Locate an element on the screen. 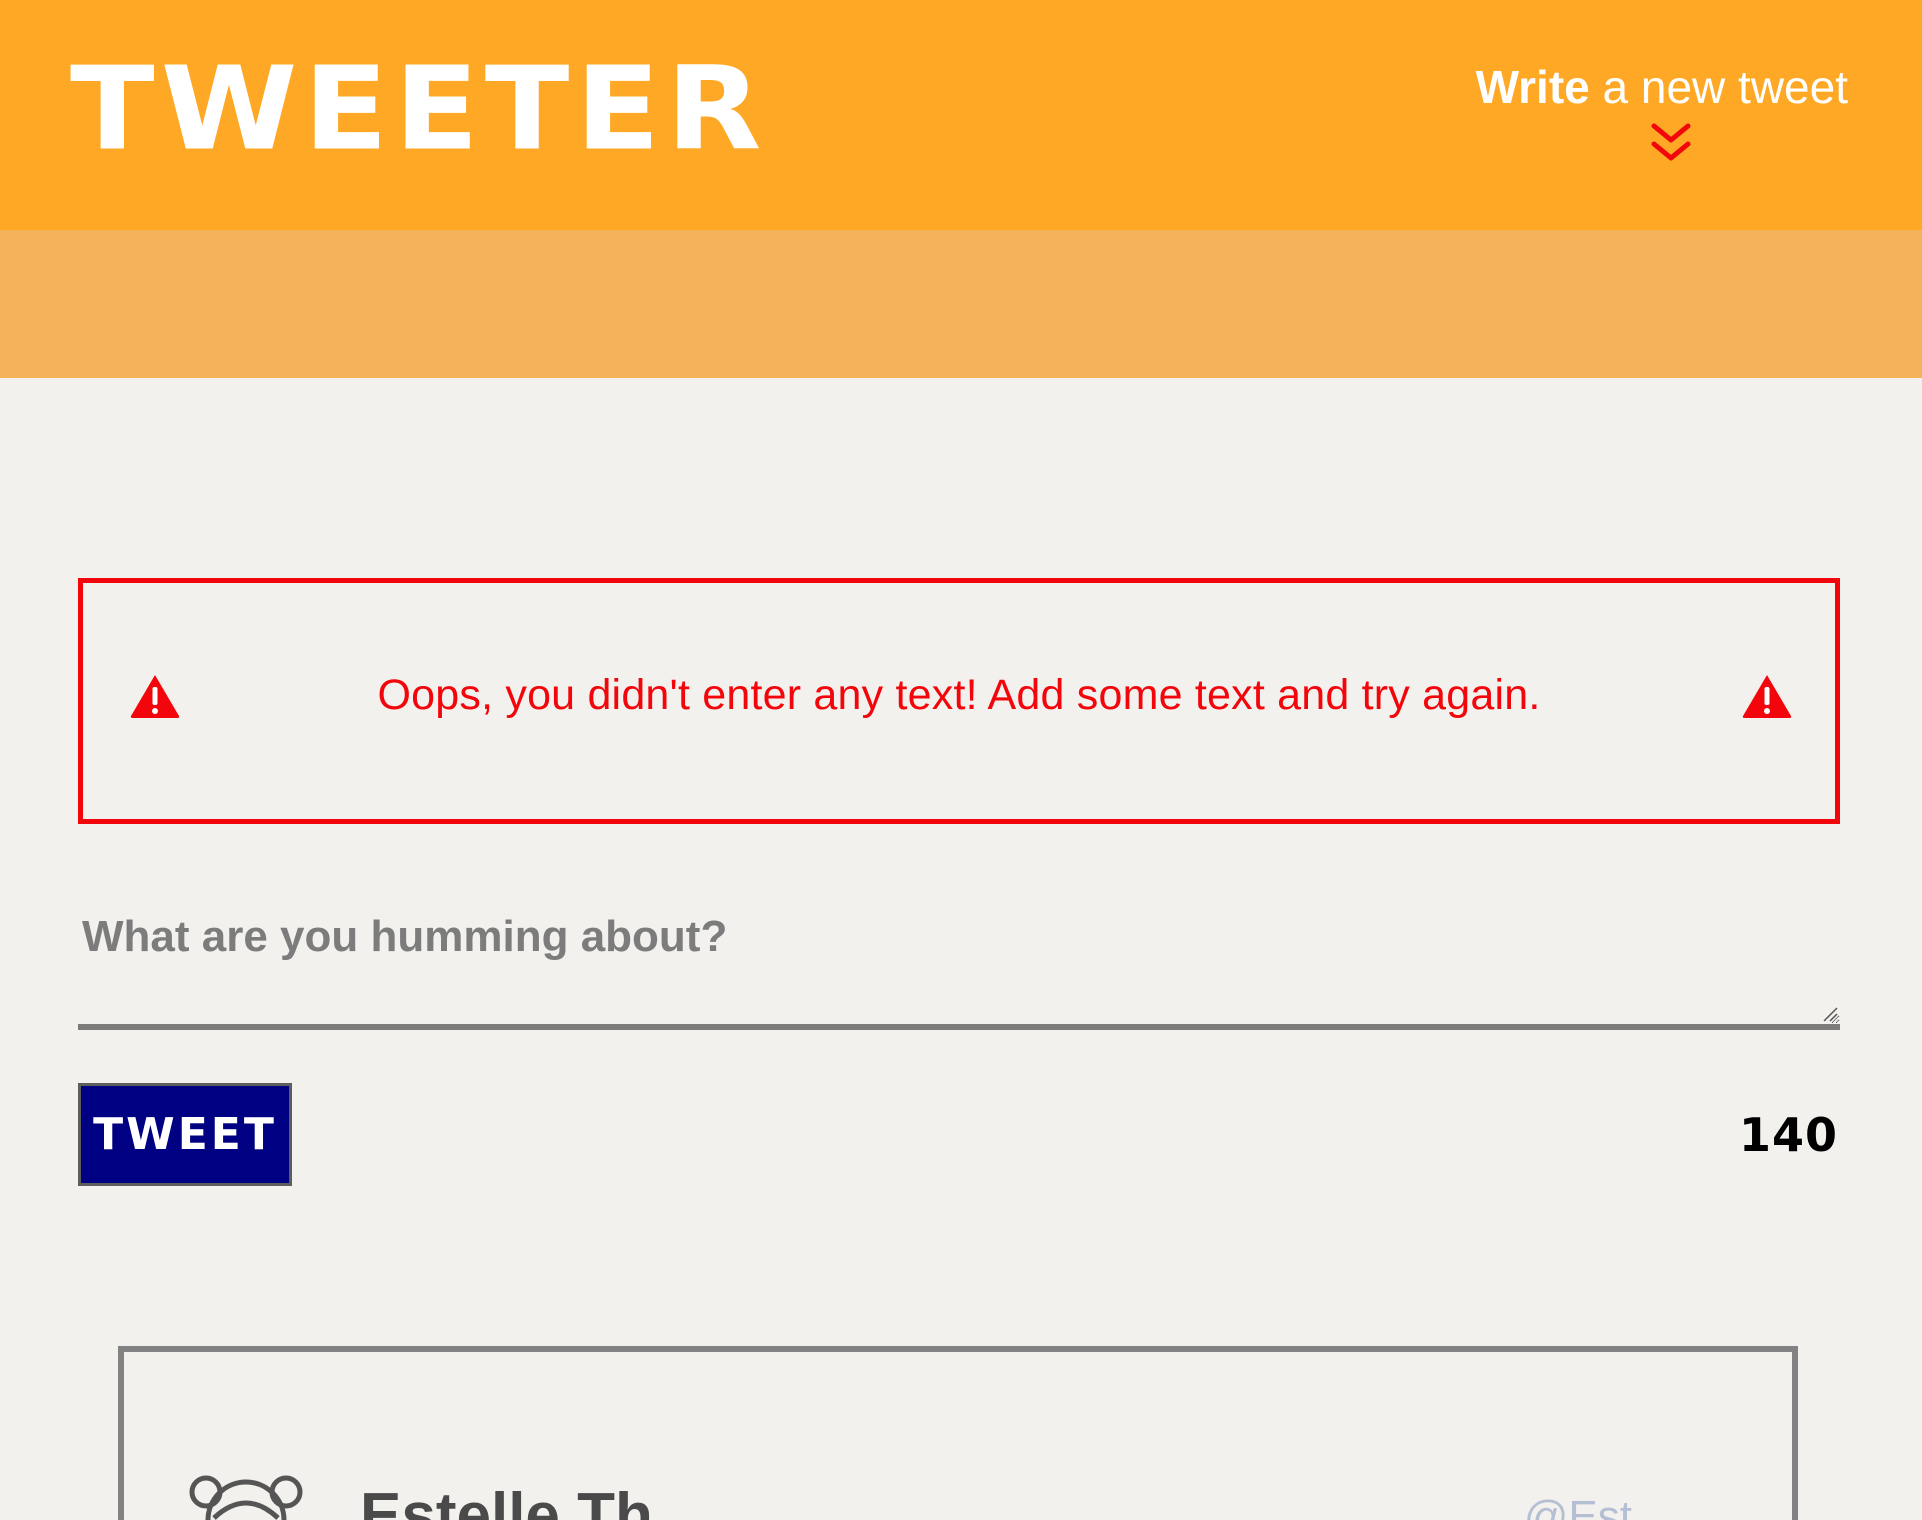  tweet-button: TWEET is located at coordinates (185, 1134).